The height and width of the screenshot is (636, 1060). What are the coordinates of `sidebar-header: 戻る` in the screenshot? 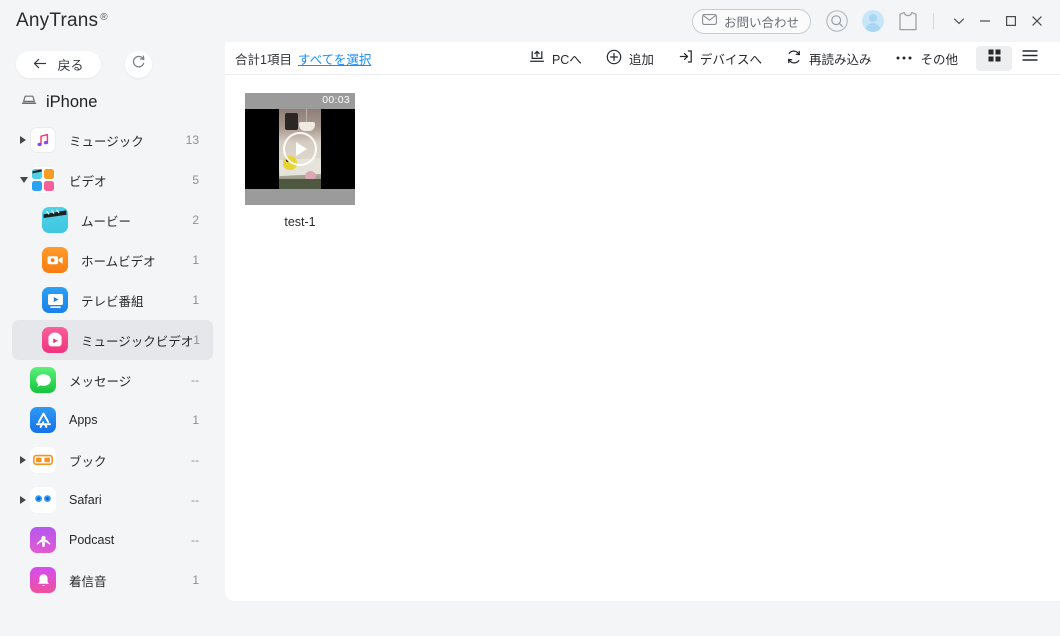 It's located at (112, 64).